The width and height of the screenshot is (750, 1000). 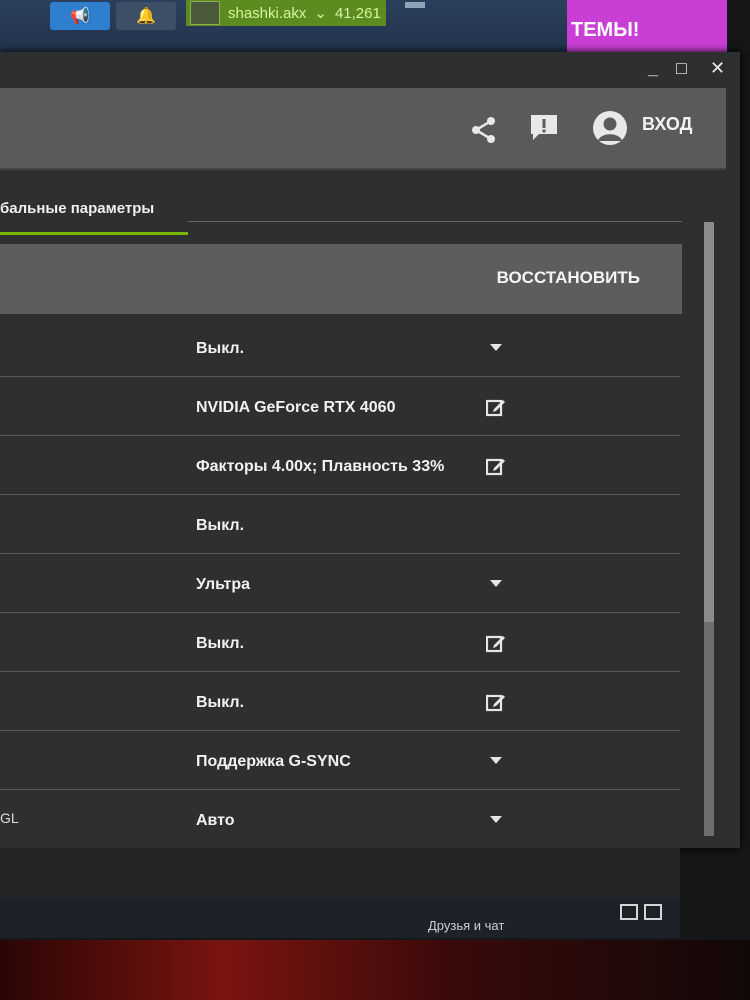 I want to click on tab-divider, so click(x=435, y=221).